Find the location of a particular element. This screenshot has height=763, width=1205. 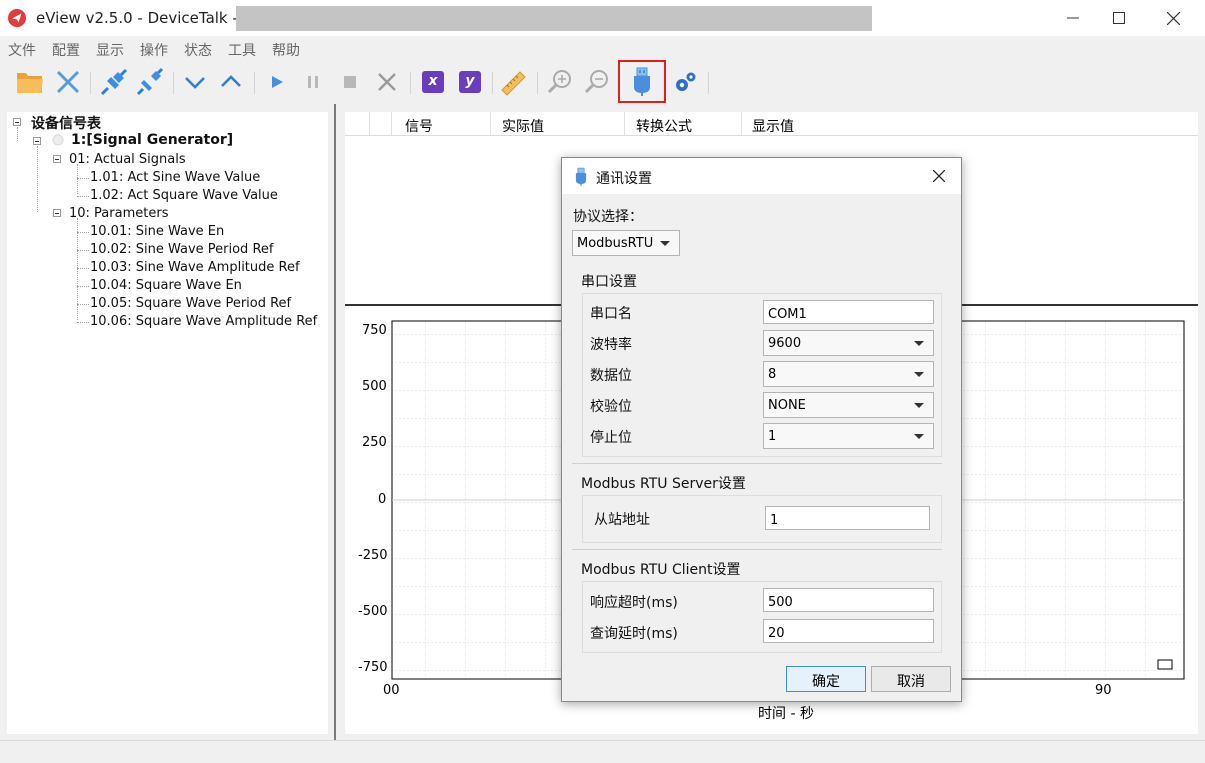

delay-label: 查询延时(ms) is located at coordinates (634, 634).